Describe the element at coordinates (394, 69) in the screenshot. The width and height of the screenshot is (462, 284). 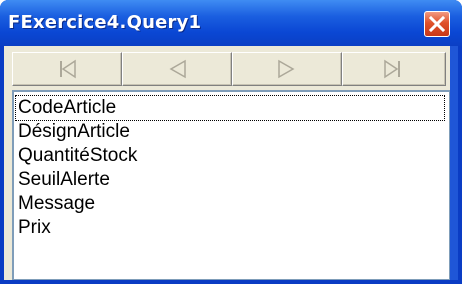
I see `last-record-button` at that location.